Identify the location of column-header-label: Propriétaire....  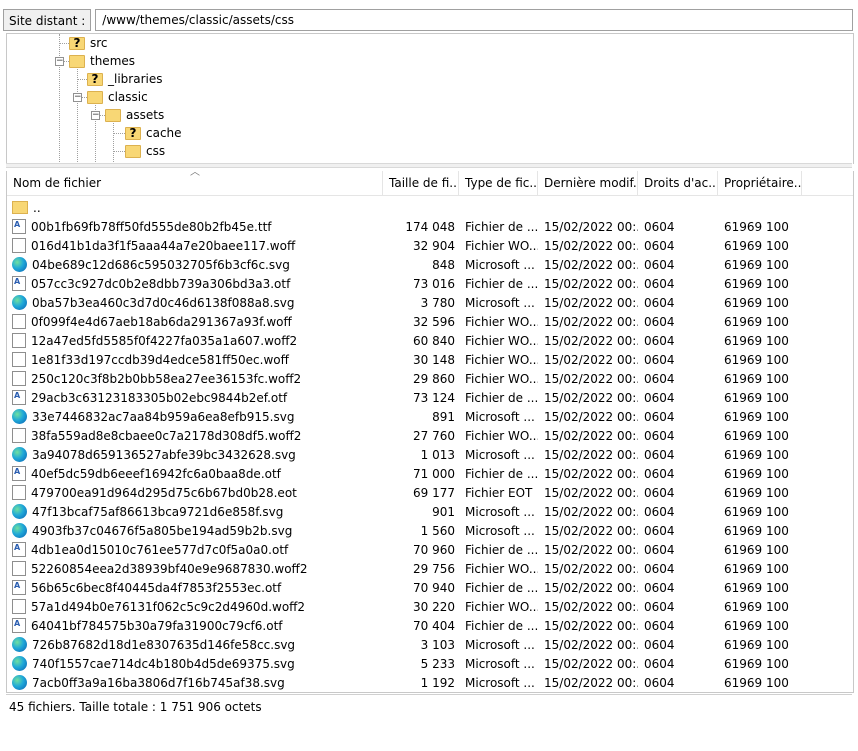
(763, 183).